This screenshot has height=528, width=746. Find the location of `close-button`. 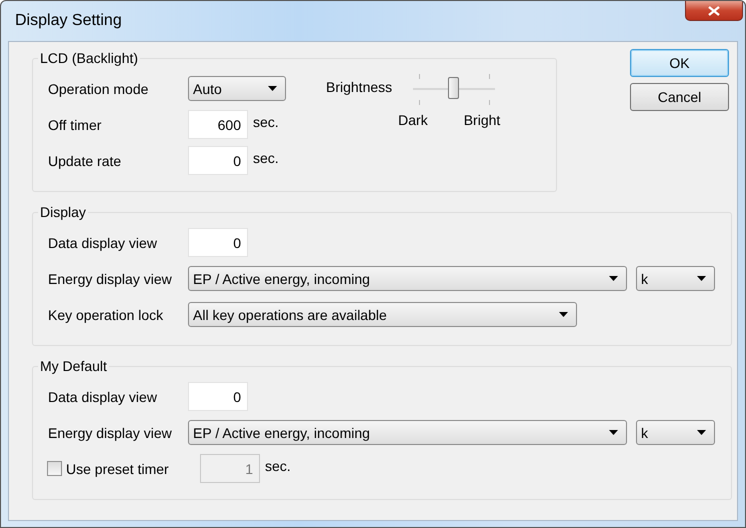

close-button is located at coordinates (714, 11).